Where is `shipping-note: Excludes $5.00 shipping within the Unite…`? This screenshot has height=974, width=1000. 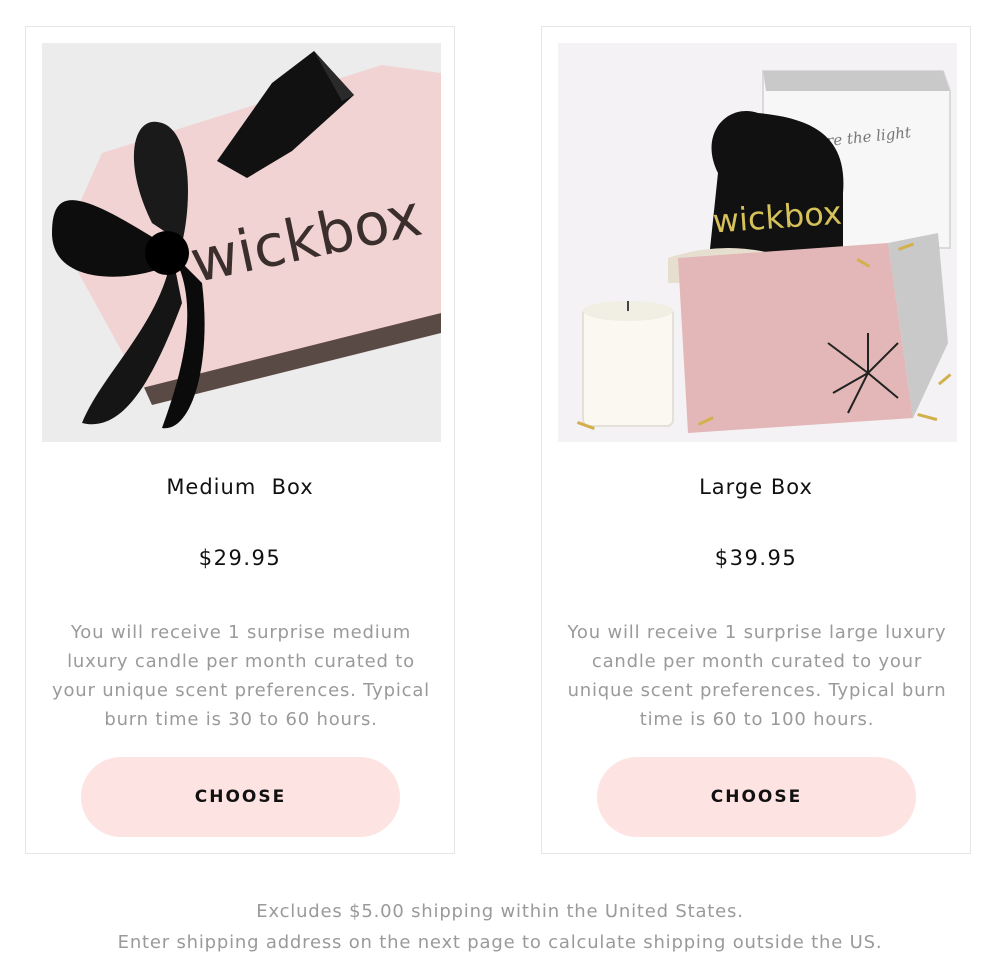 shipping-note: Excludes $5.00 shipping within the Unite… is located at coordinates (500, 927).